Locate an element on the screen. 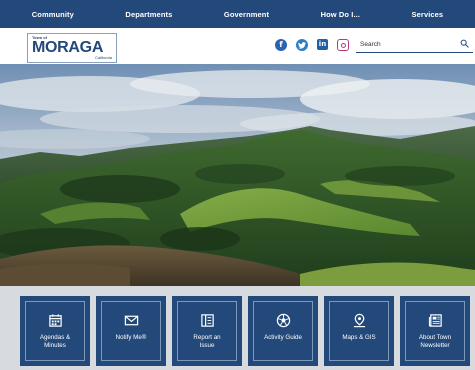  envelope-icon is located at coordinates (131, 320).